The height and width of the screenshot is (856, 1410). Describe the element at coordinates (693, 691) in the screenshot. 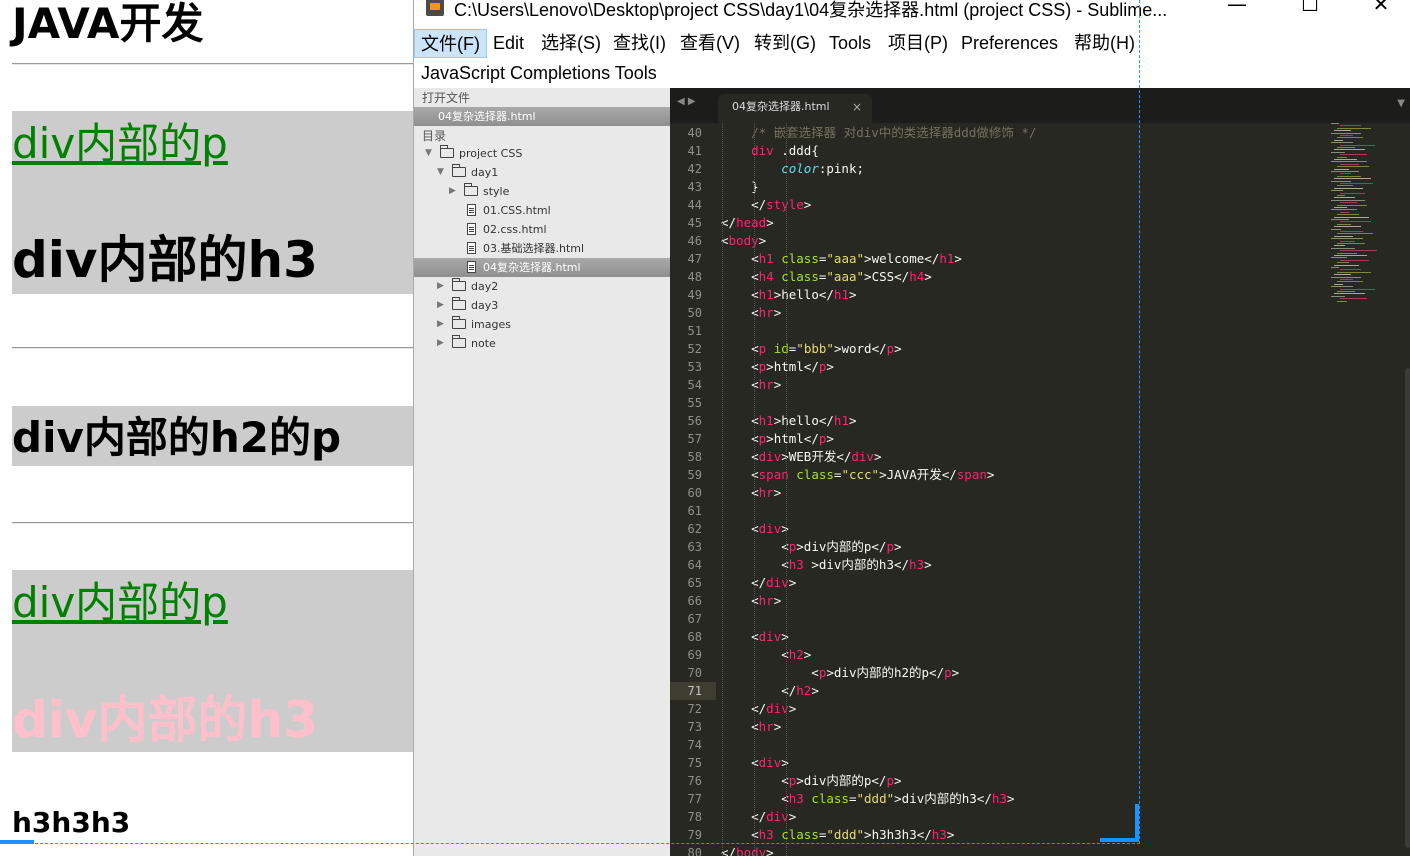

I see `line-number: 71` at that location.